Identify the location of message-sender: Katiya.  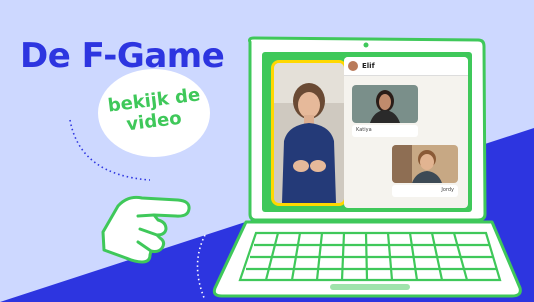
(385, 131).